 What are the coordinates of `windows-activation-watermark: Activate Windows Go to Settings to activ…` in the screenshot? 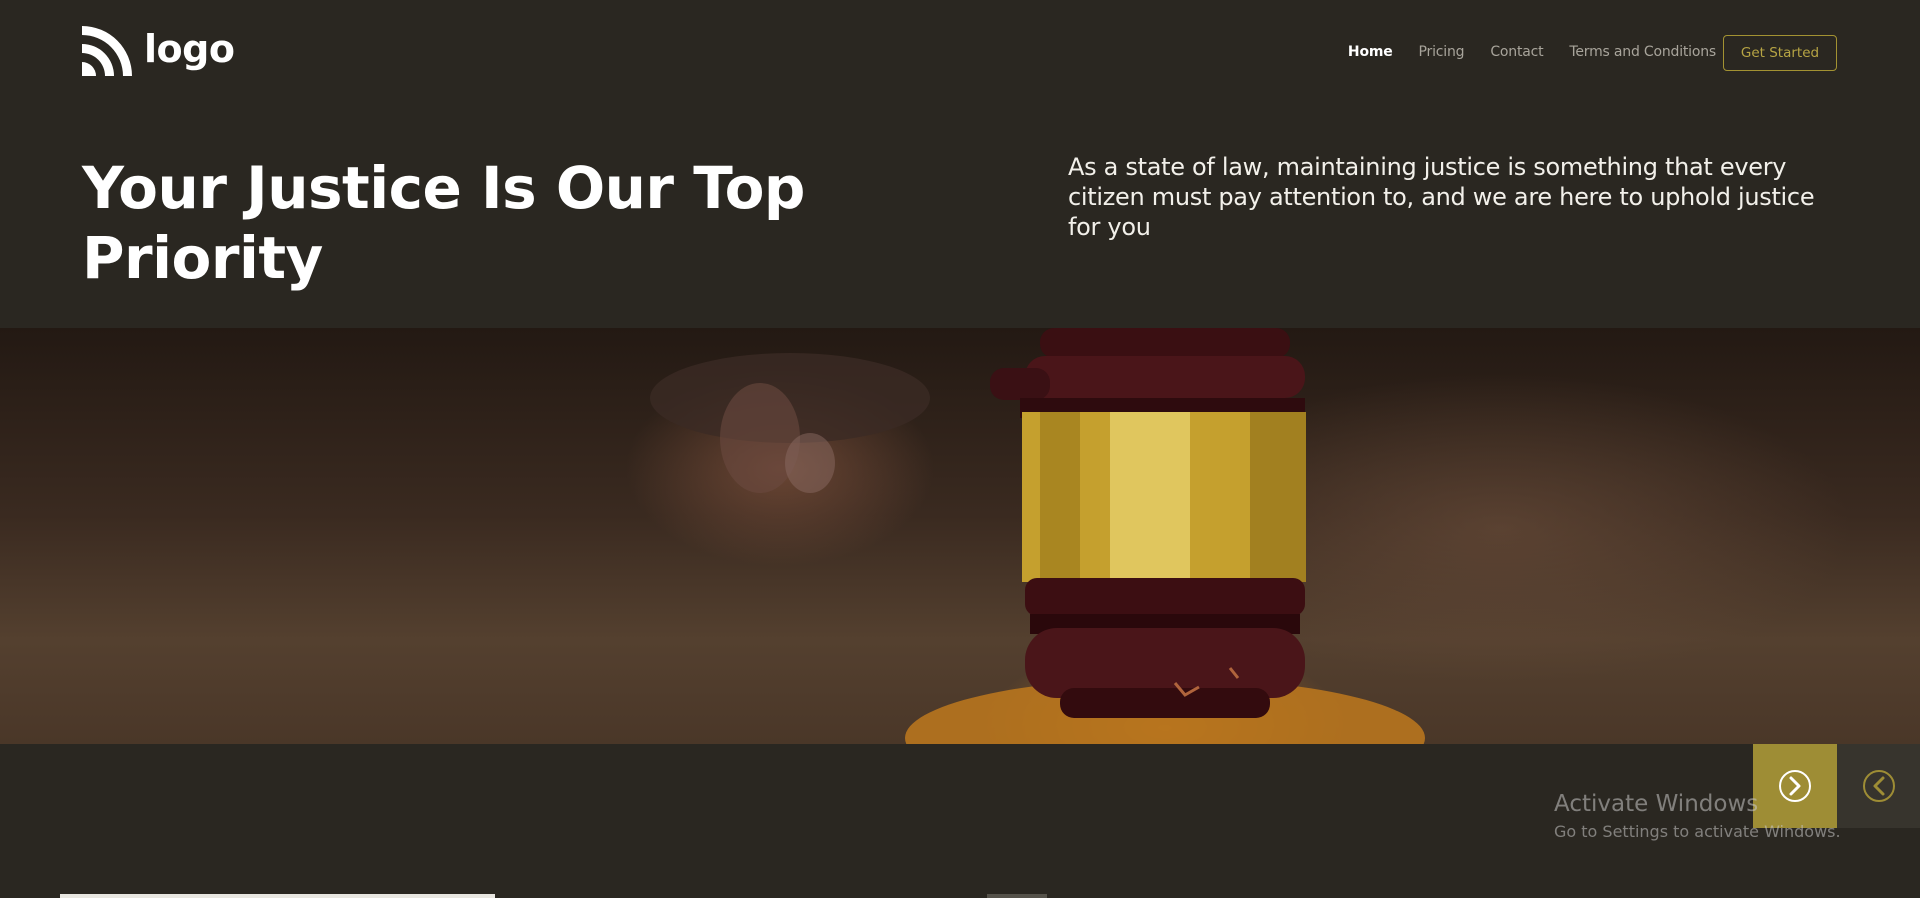 It's located at (1697, 816).